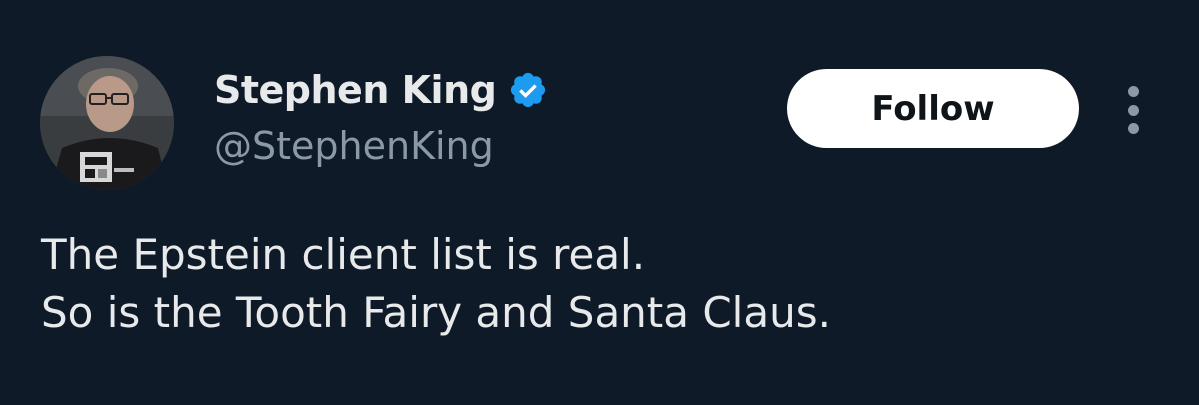  What do you see at coordinates (933, 108) in the screenshot?
I see `follow-button: Follow` at bounding box center [933, 108].